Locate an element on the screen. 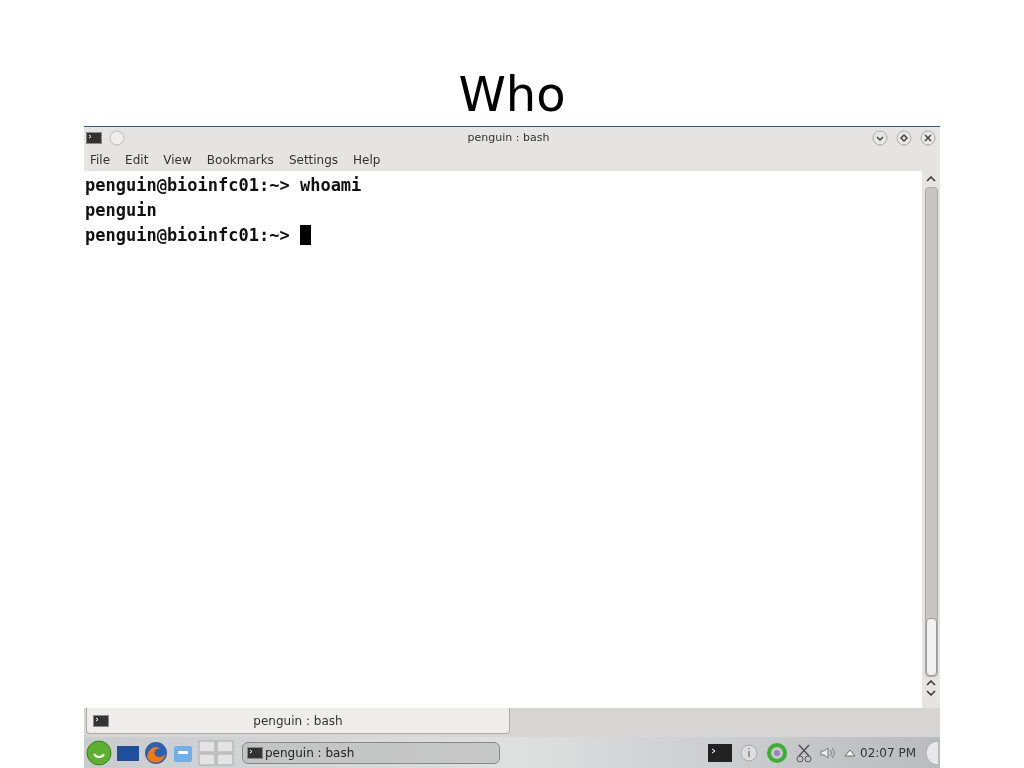  menu-item: File is located at coordinates (100, 159).